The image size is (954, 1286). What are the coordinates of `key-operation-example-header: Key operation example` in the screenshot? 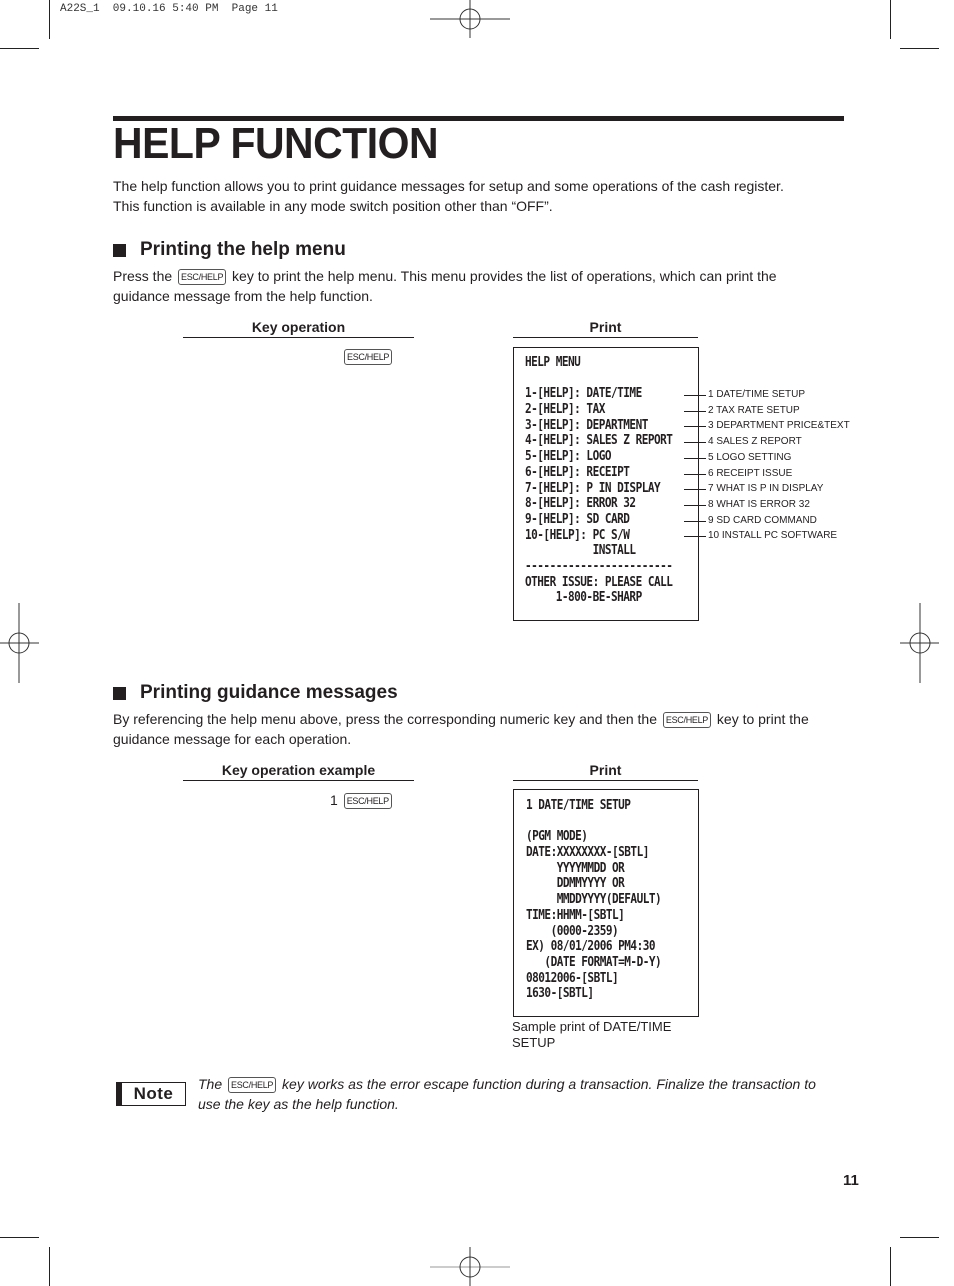 It's located at (298, 771).